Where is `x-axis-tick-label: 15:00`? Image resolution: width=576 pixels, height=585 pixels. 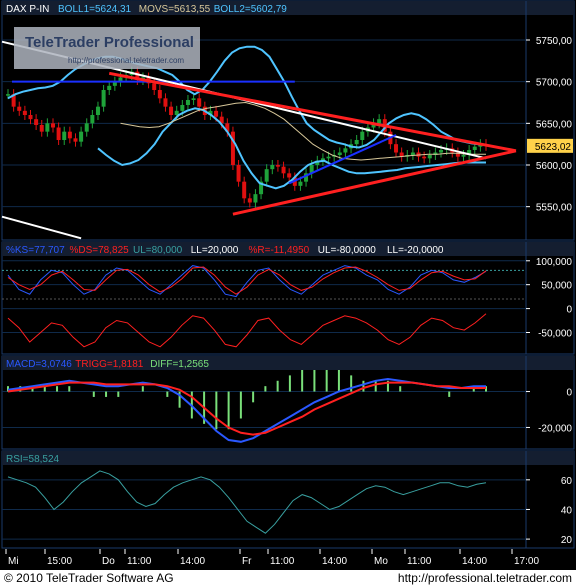 x-axis-tick-label: 15:00 is located at coordinates (59, 561).